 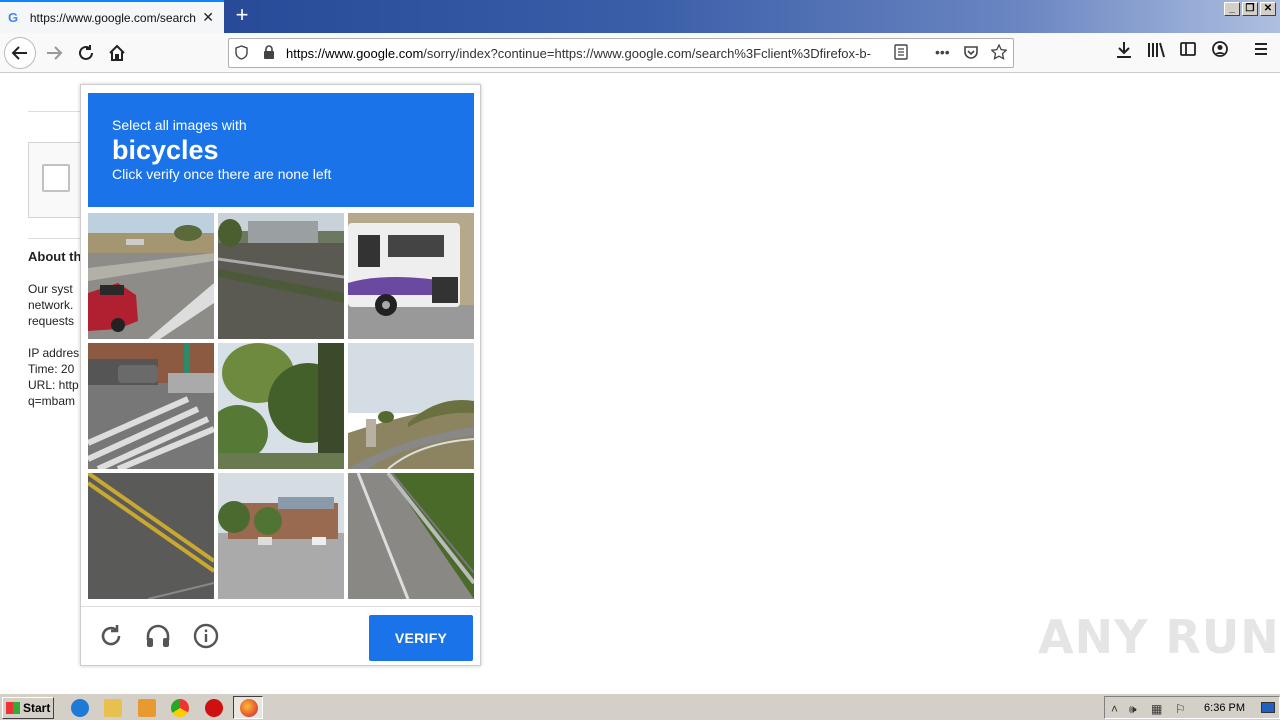 I want to click on challenge-hint: Click verify once there are none left, so click(x=222, y=174).